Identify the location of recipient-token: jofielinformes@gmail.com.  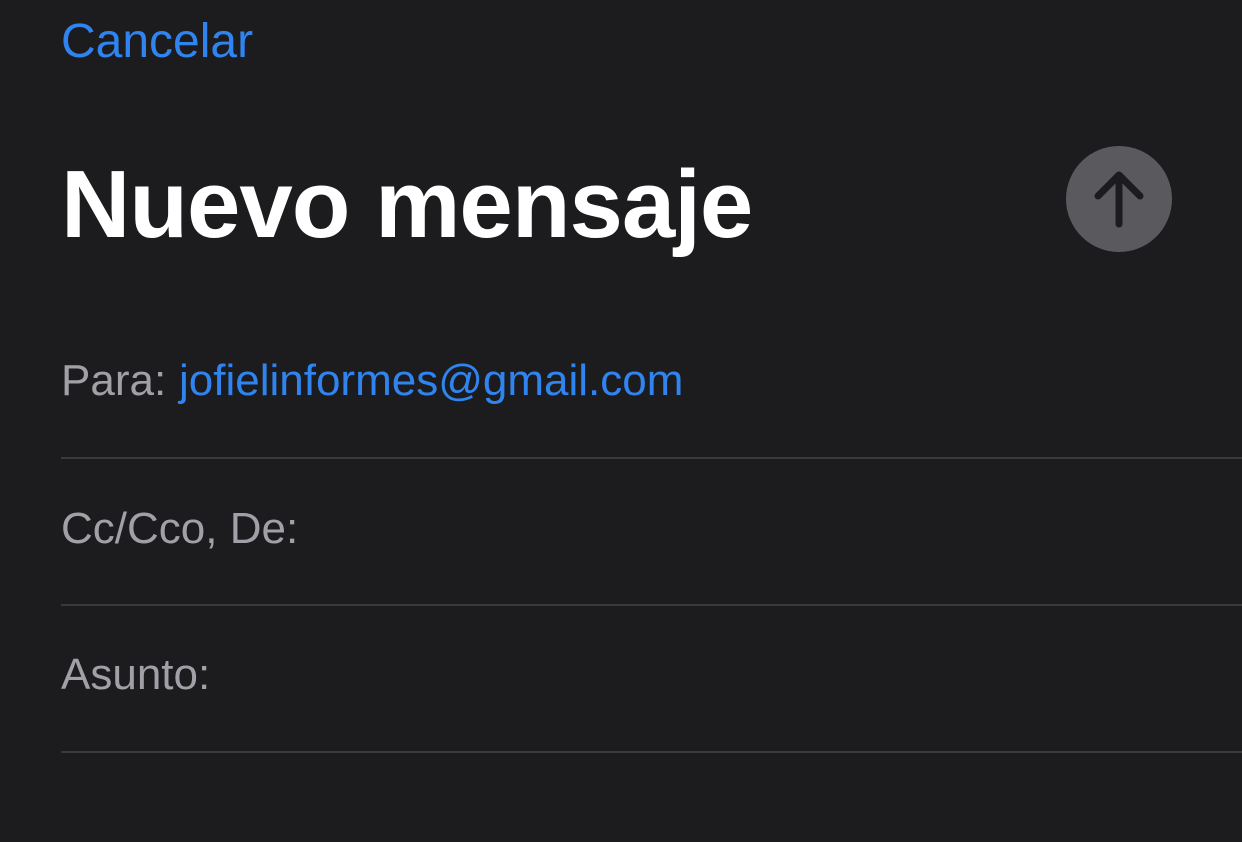
(431, 381).